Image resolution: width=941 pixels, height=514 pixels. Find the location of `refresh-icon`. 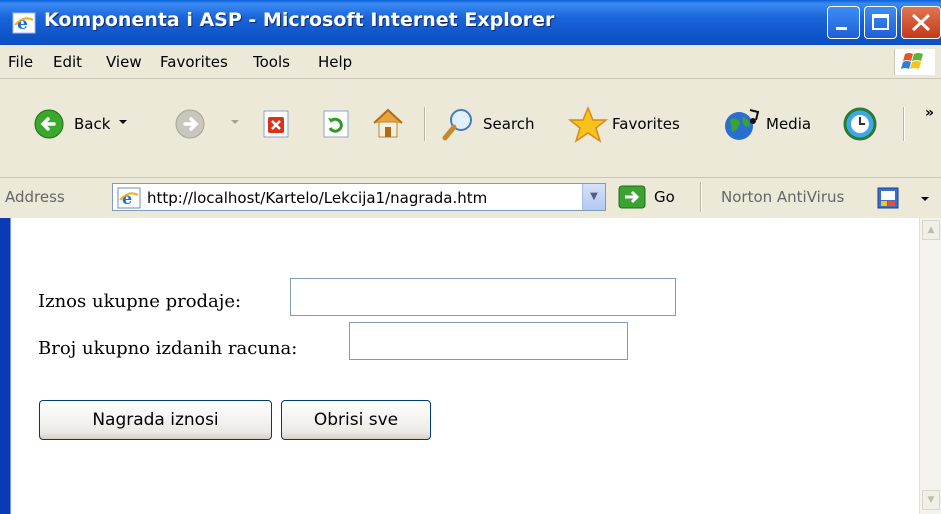

refresh-icon is located at coordinates (337, 124).